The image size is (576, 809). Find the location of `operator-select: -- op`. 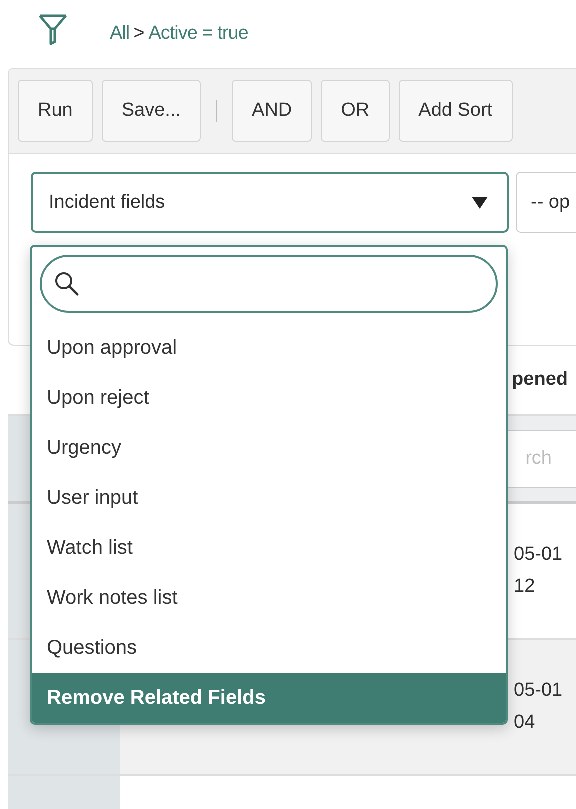

operator-select: -- op is located at coordinates (546, 202).